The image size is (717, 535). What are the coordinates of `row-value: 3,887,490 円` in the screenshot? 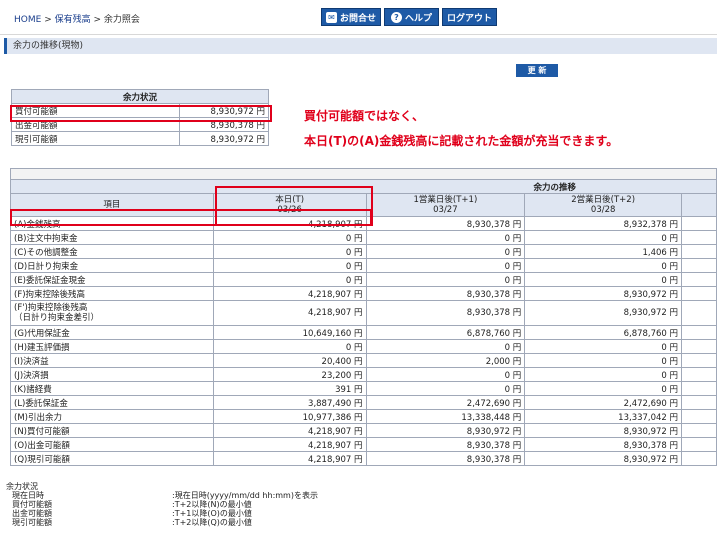 It's located at (289, 402).